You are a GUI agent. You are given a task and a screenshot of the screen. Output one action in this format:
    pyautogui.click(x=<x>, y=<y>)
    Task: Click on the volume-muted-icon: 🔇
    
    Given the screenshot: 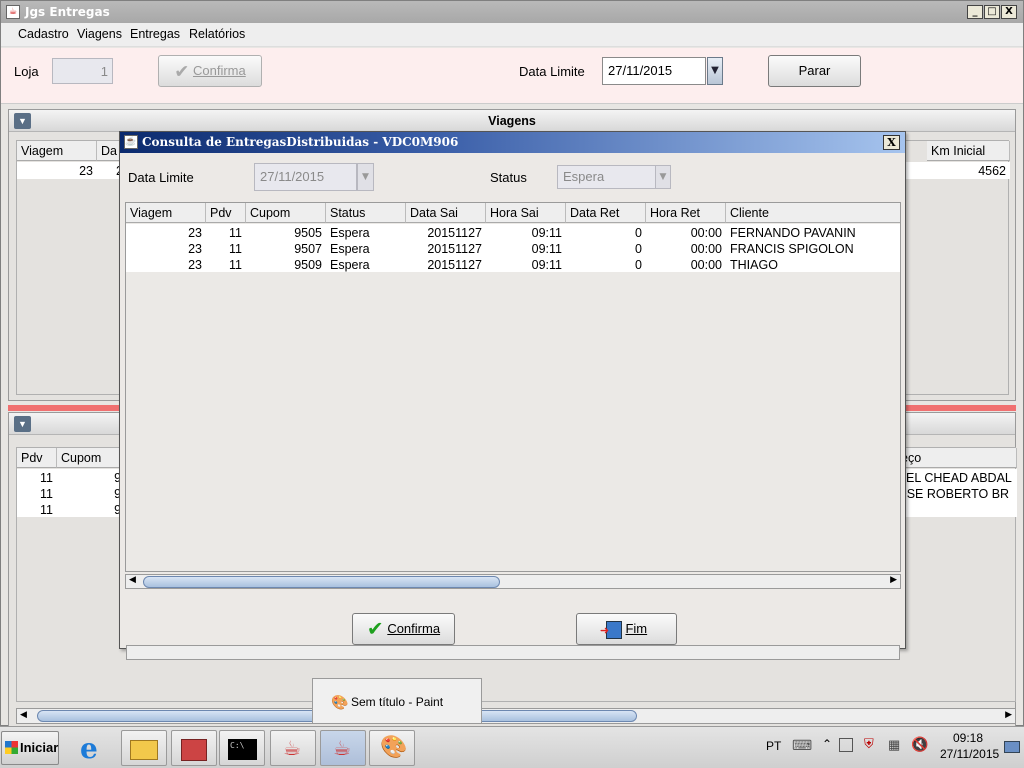 What is the action you would take?
    pyautogui.click(x=919, y=744)
    